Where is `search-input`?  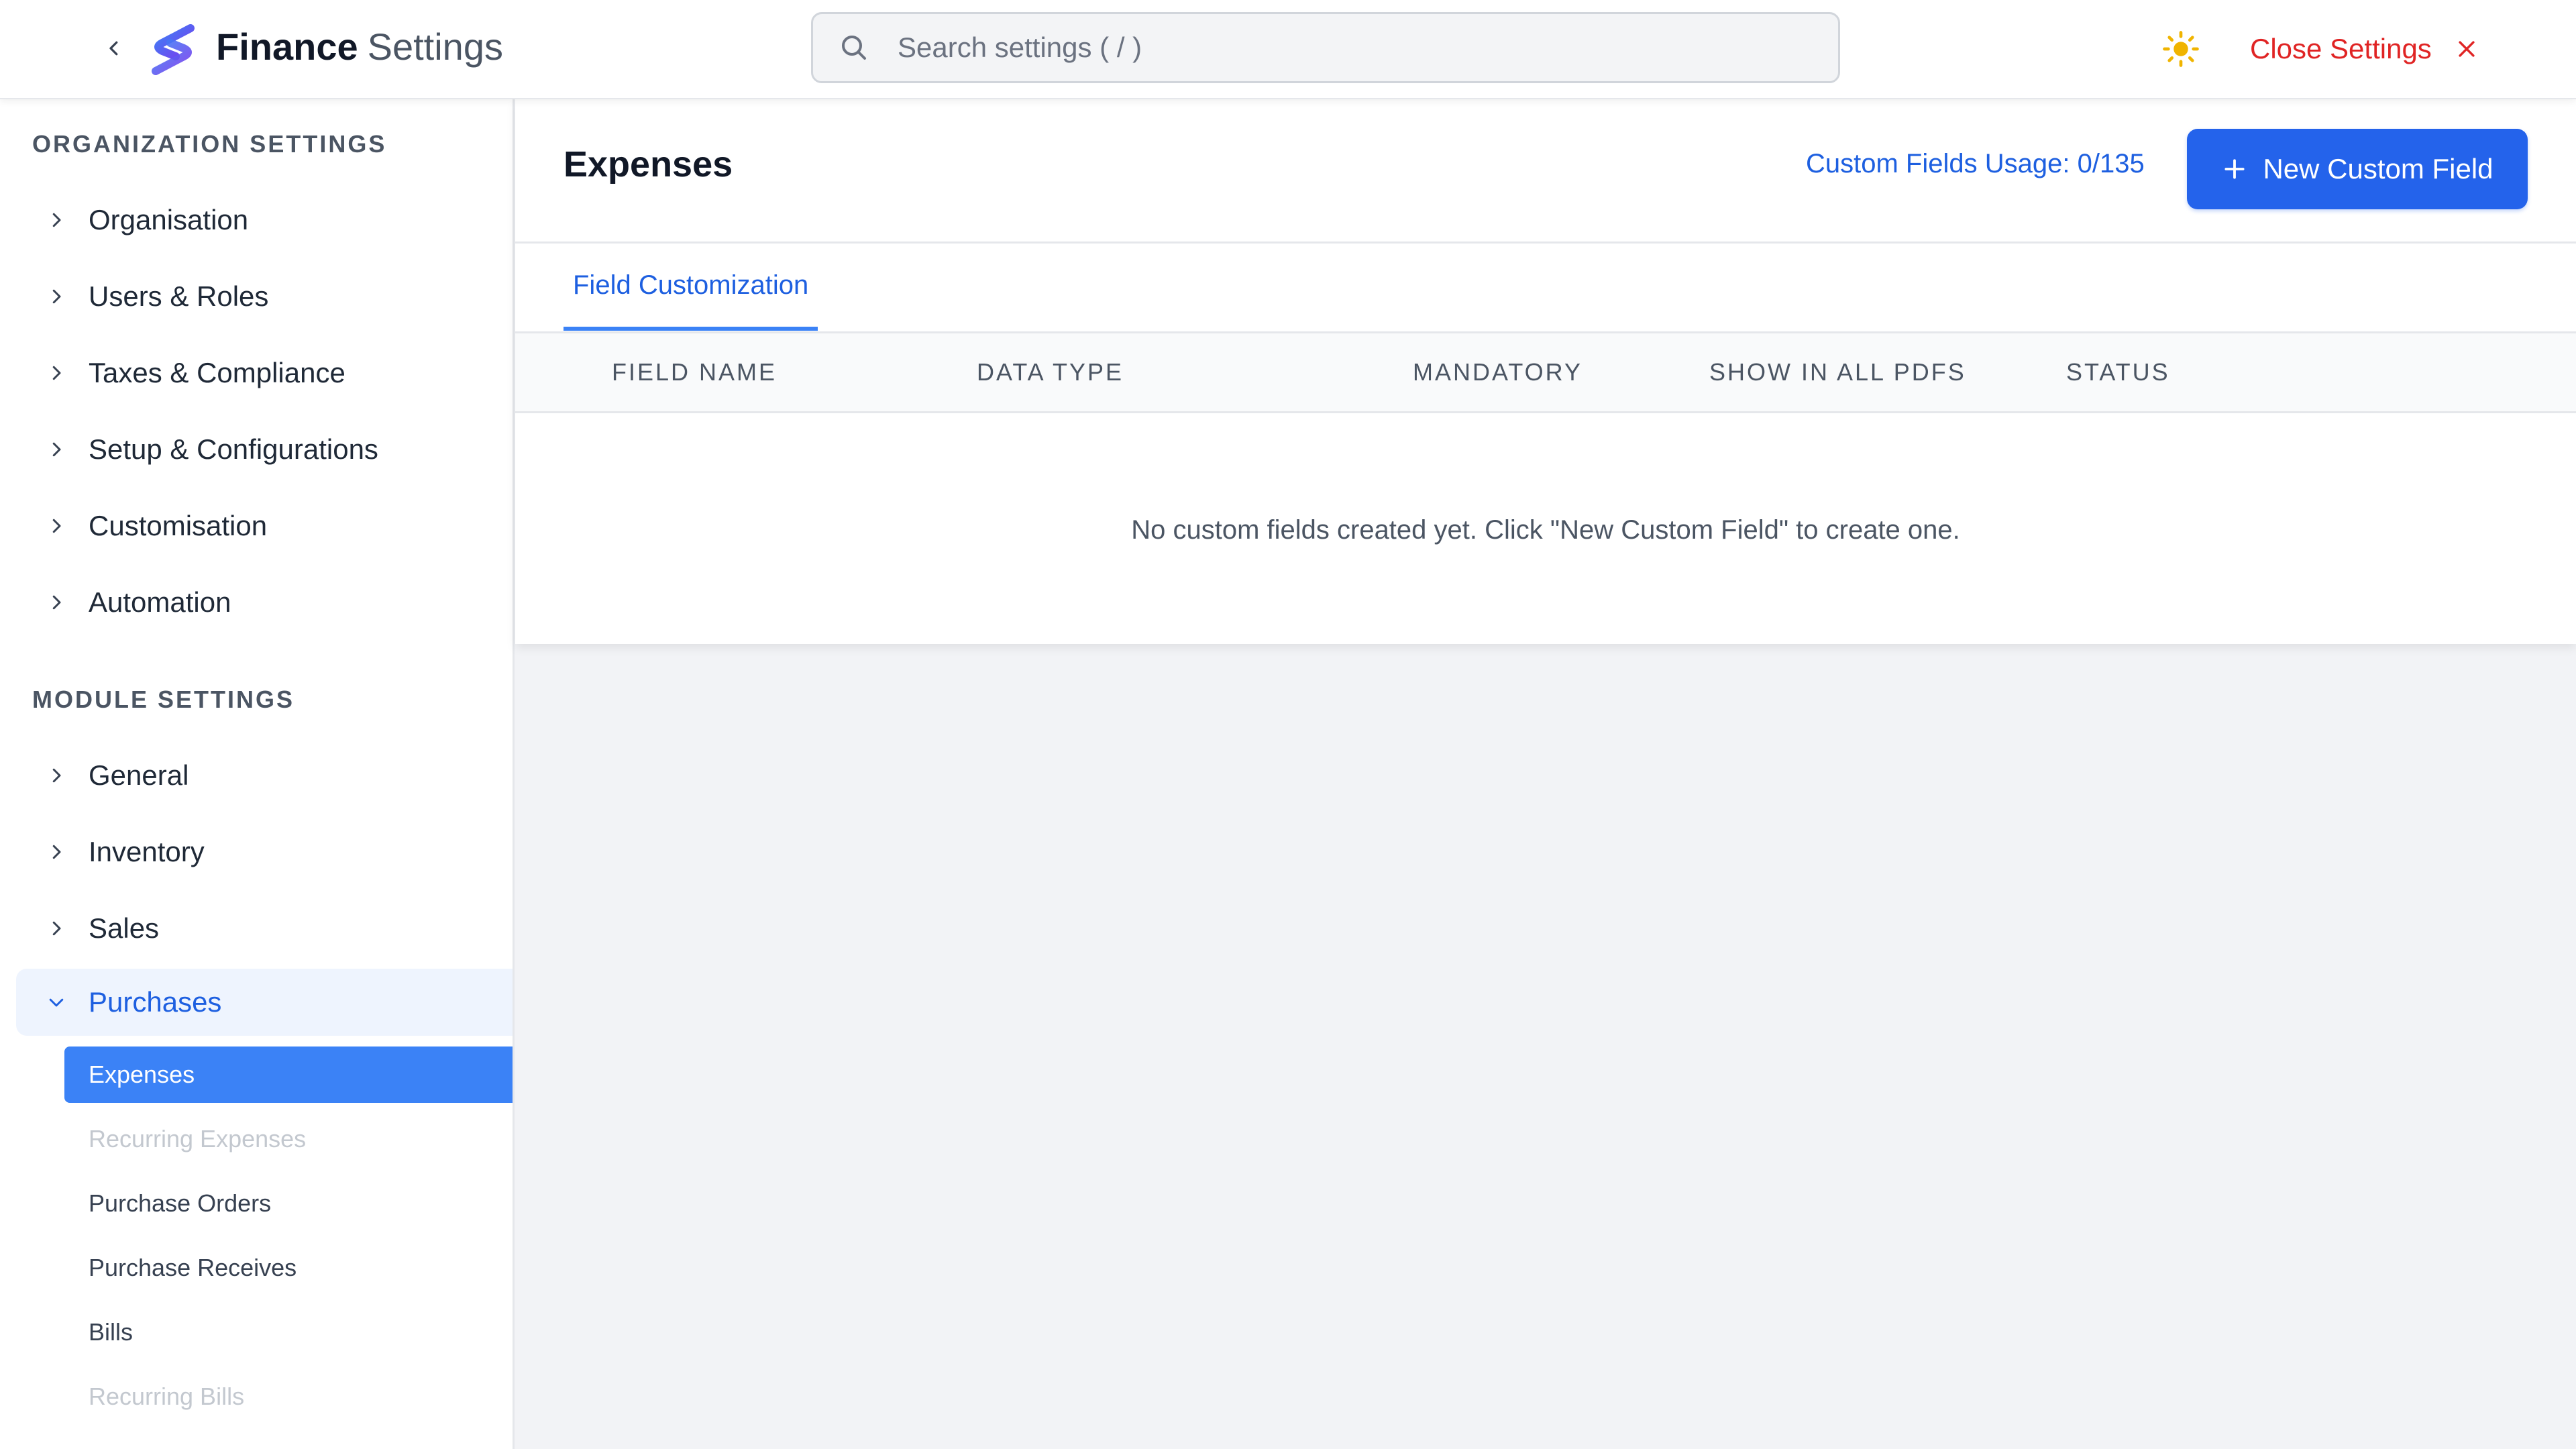 search-input is located at coordinates (1333, 47).